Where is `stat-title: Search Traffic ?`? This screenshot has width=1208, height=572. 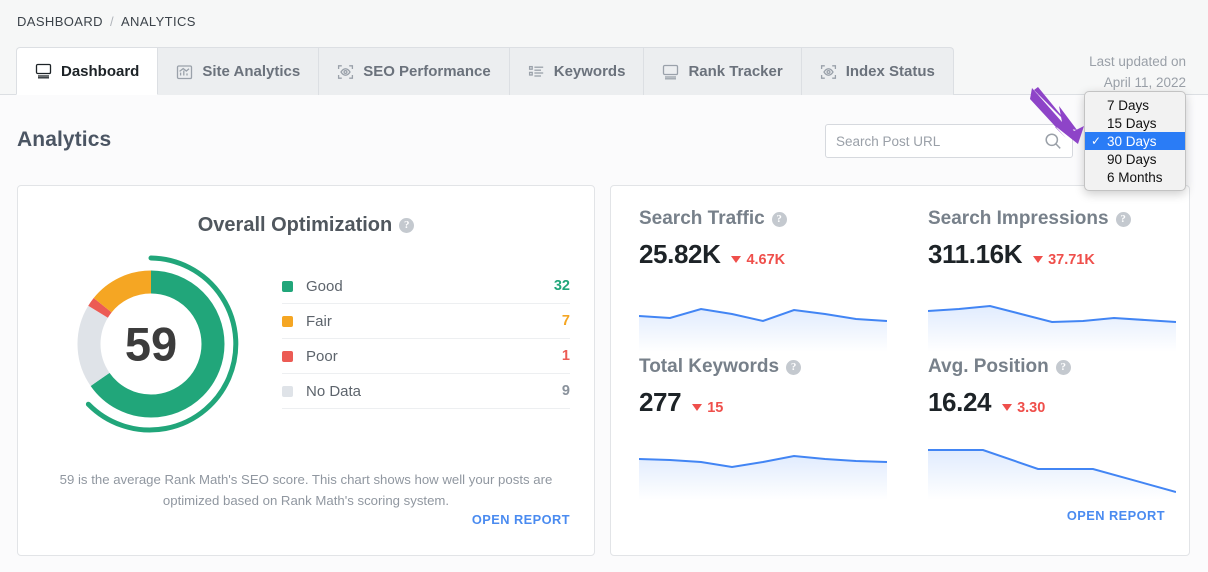 stat-title: Search Traffic ? is located at coordinates (769, 219).